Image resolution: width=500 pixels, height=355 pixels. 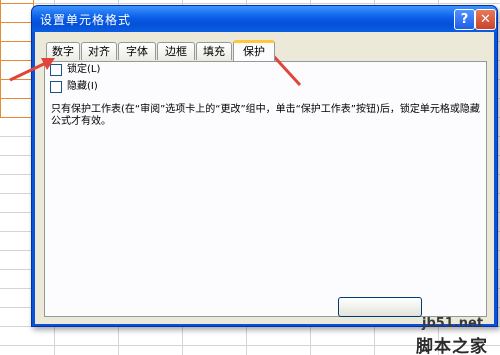 What do you see at coordinates (254, 50) in the screenshot?
I see `tab-protection: 保护` at bounding box center [254, 50].